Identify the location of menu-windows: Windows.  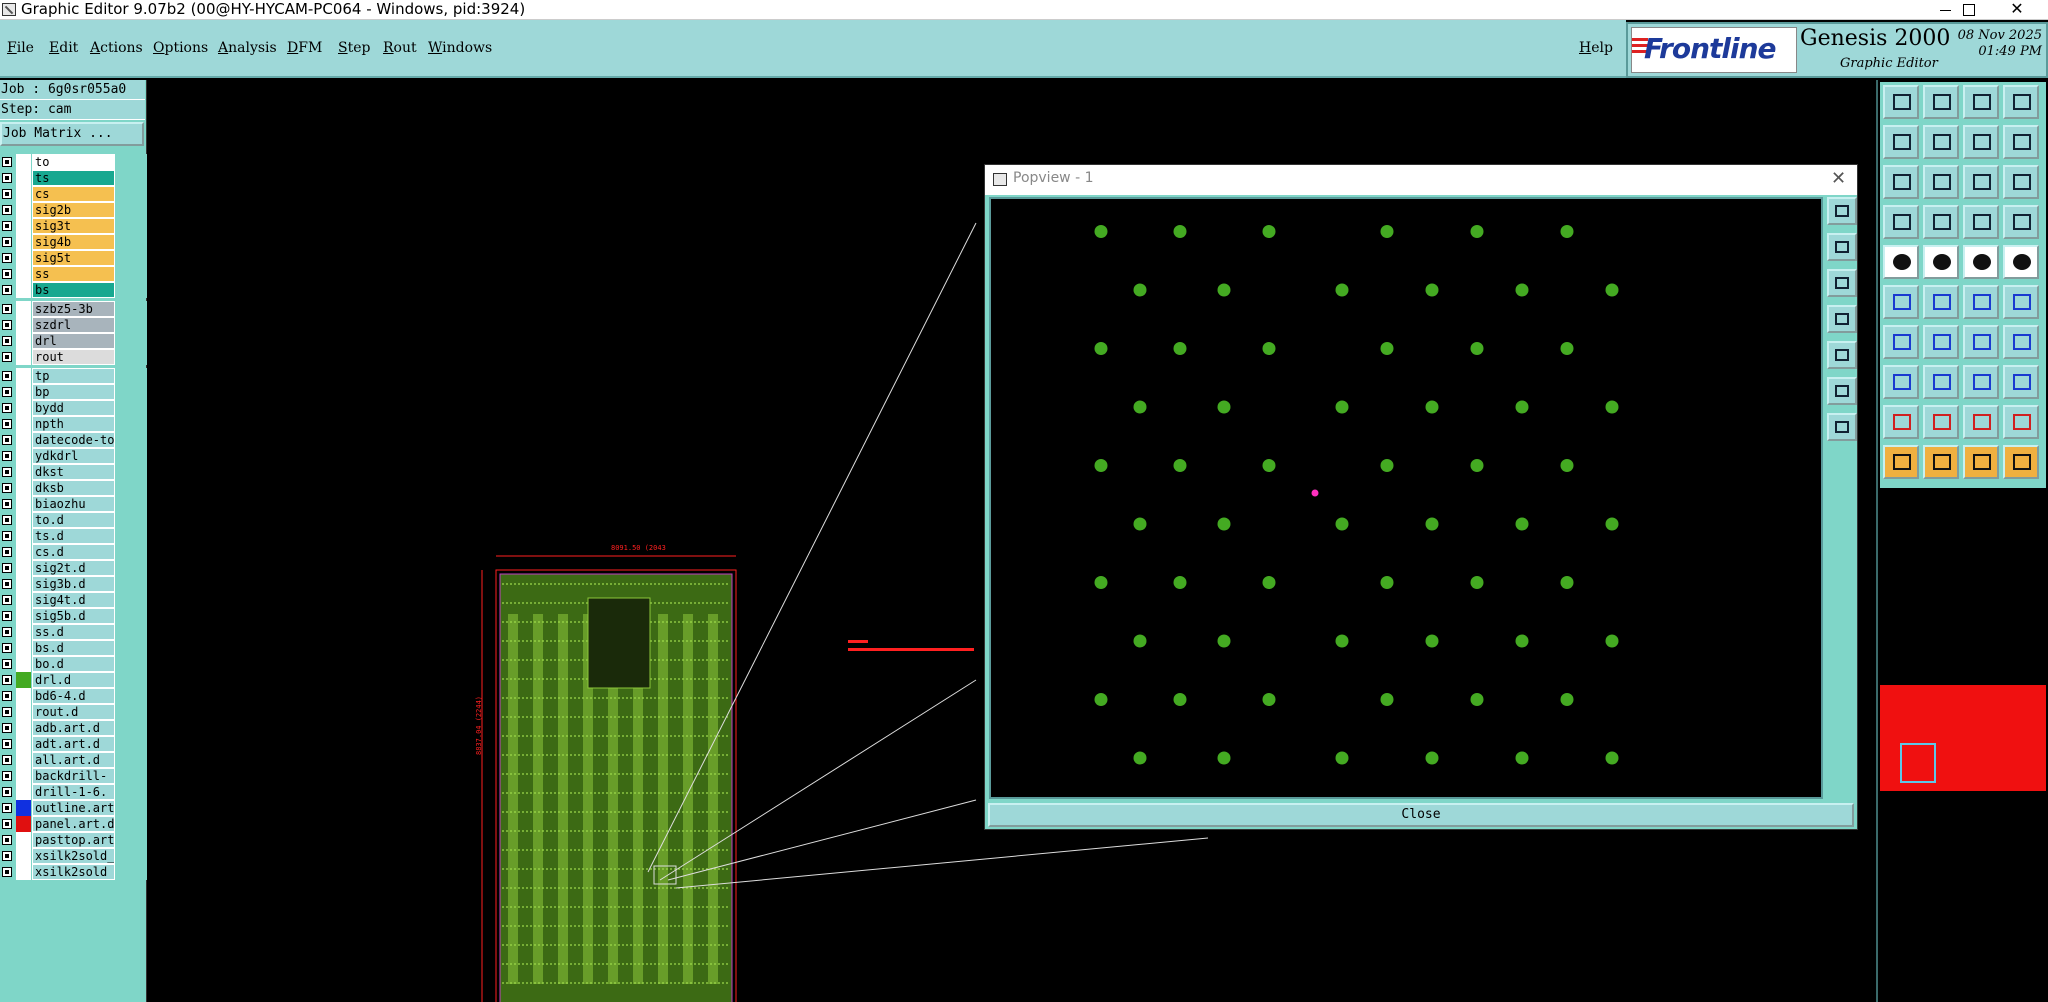
(460, 48).